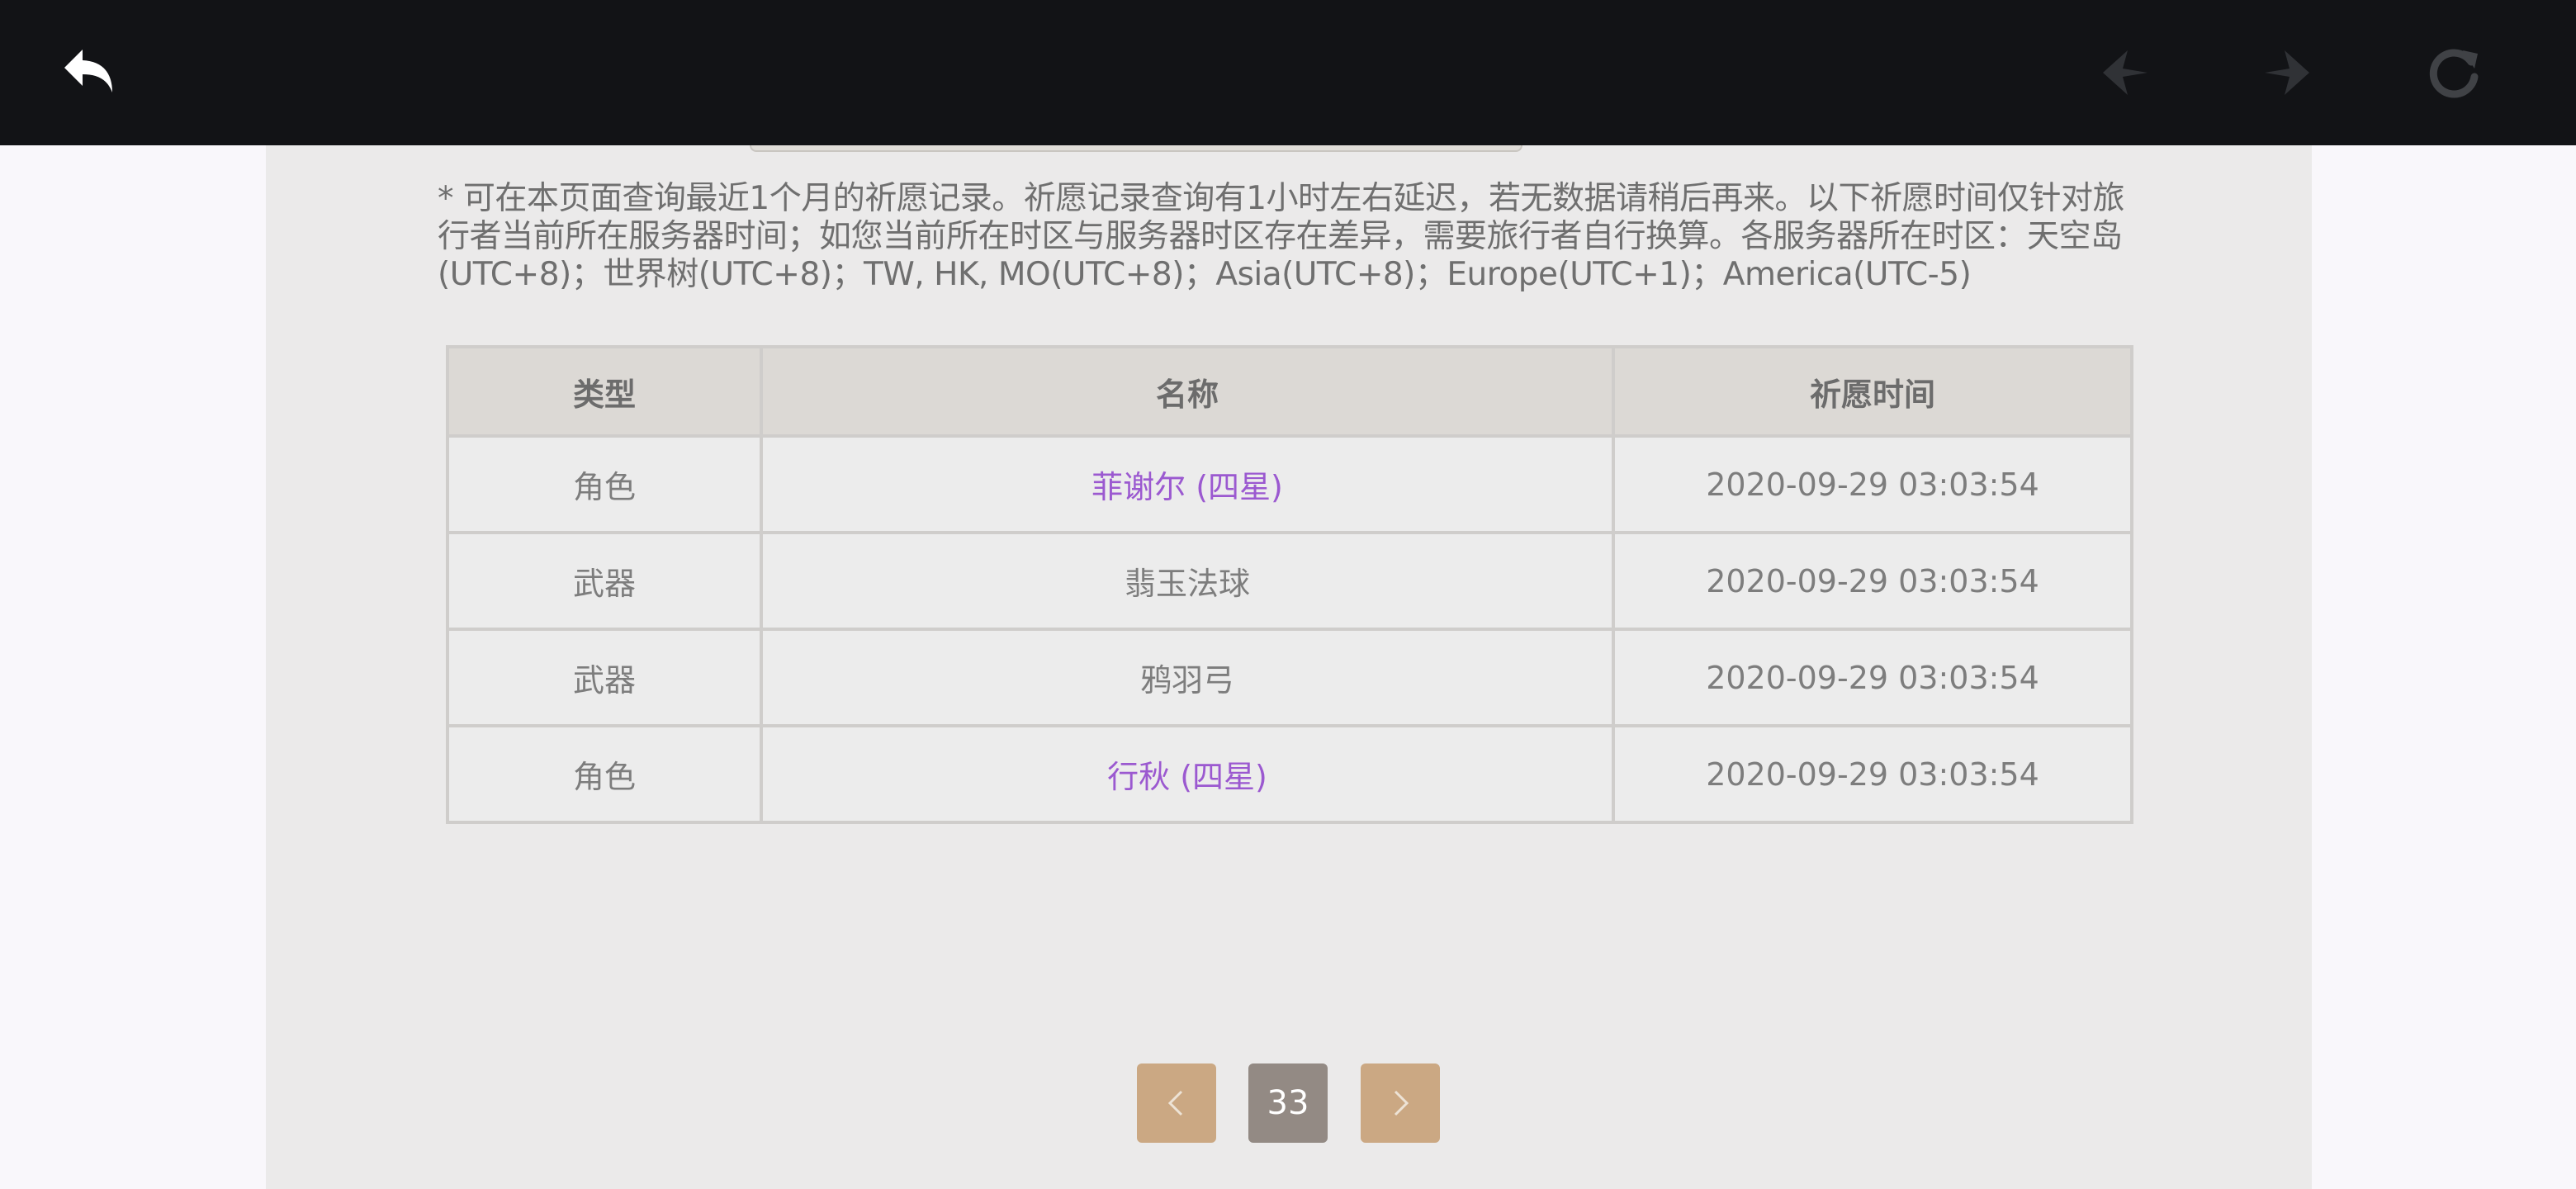 The width and height of the screenshot is (2576, 1189). I want to click on chevron-right-icon, so click(1401, 1103).